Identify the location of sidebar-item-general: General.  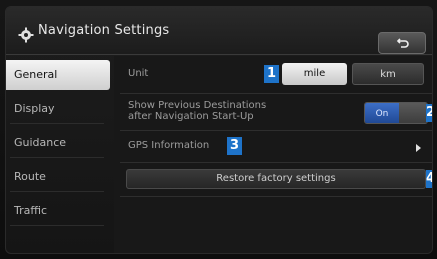
(58, 75).